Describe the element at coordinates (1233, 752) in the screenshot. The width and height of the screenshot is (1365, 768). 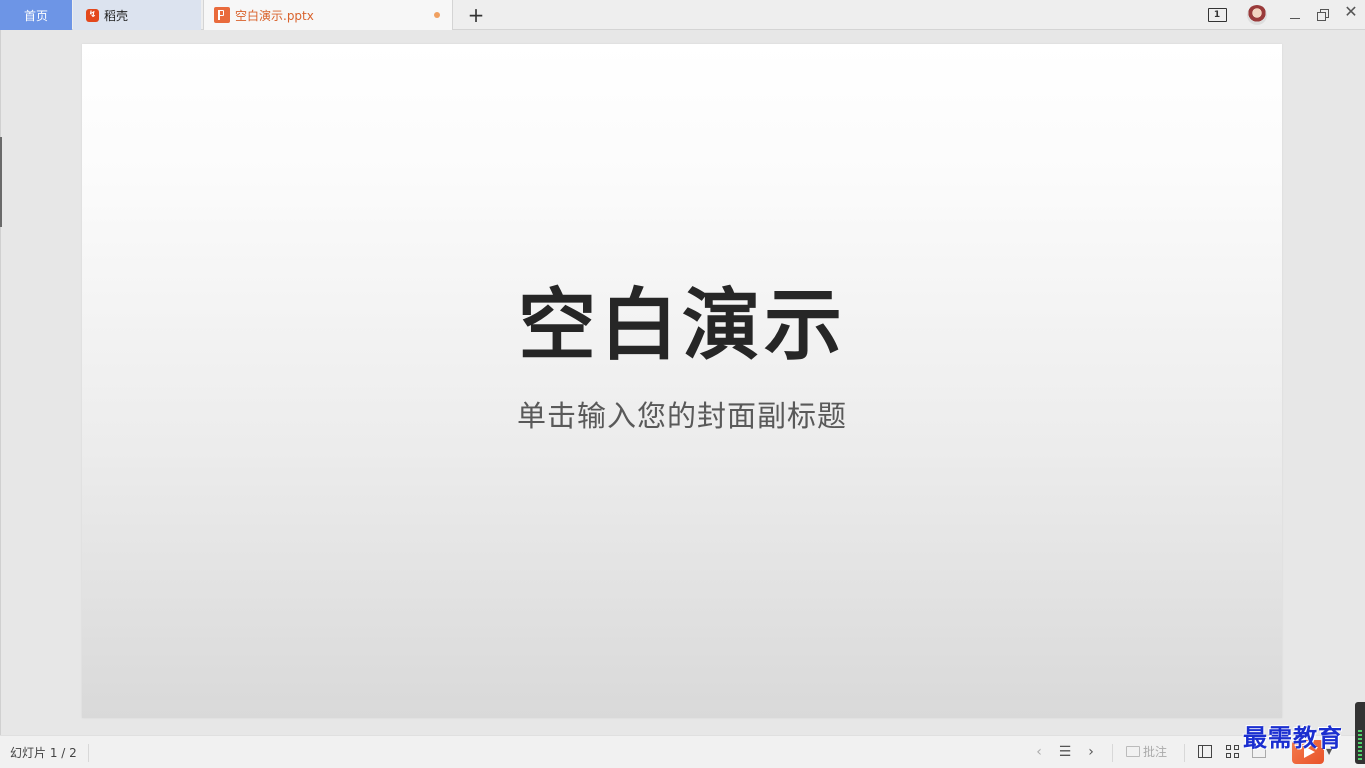
I see `grid-view-icon` at that location.